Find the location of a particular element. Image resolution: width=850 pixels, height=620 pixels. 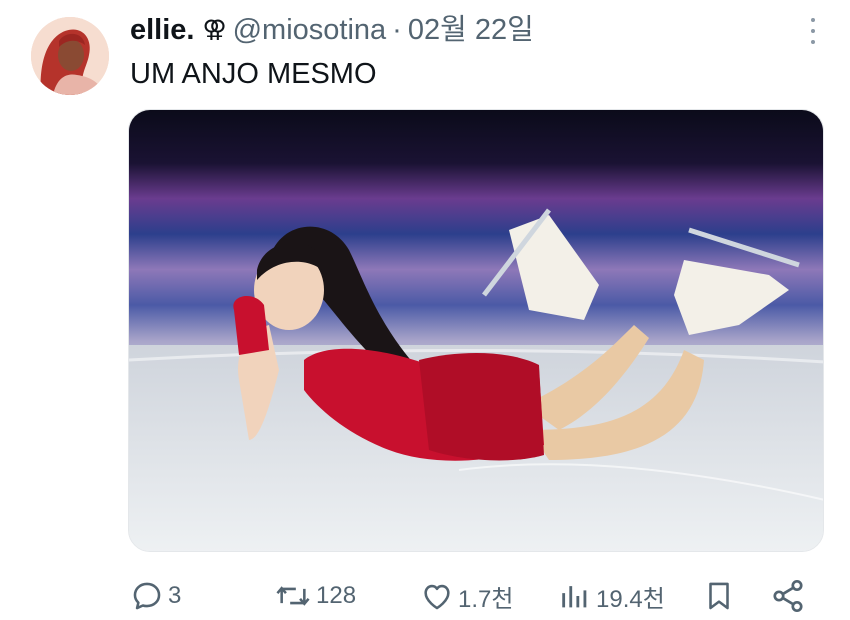

reply-icon is located at coordinates (147, 596).